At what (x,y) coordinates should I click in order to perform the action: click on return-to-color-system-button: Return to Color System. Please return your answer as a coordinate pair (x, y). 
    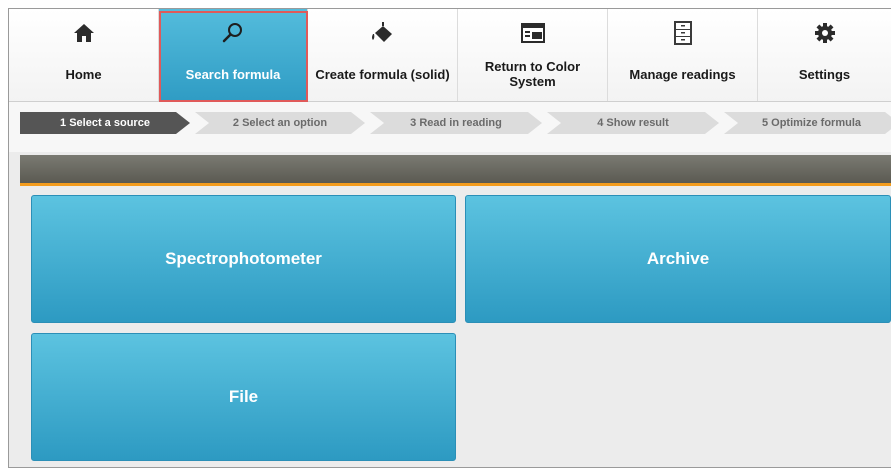
    Looking at the image, I should click on (533, 55).